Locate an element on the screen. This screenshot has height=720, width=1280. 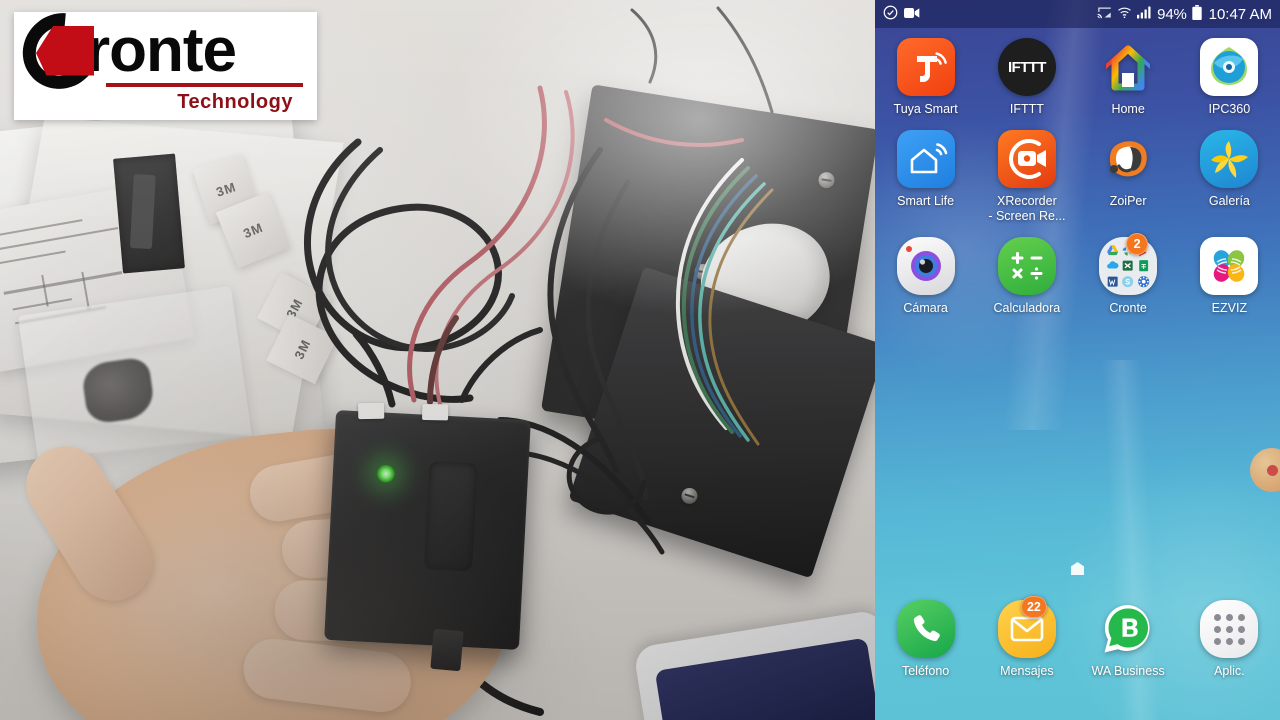
device-slot is located at coordinates (450, 516).